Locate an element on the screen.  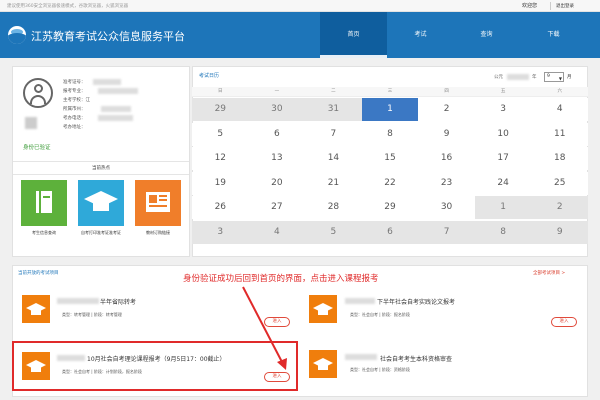
arrow-head-icon is located at coordinates (282, 364).